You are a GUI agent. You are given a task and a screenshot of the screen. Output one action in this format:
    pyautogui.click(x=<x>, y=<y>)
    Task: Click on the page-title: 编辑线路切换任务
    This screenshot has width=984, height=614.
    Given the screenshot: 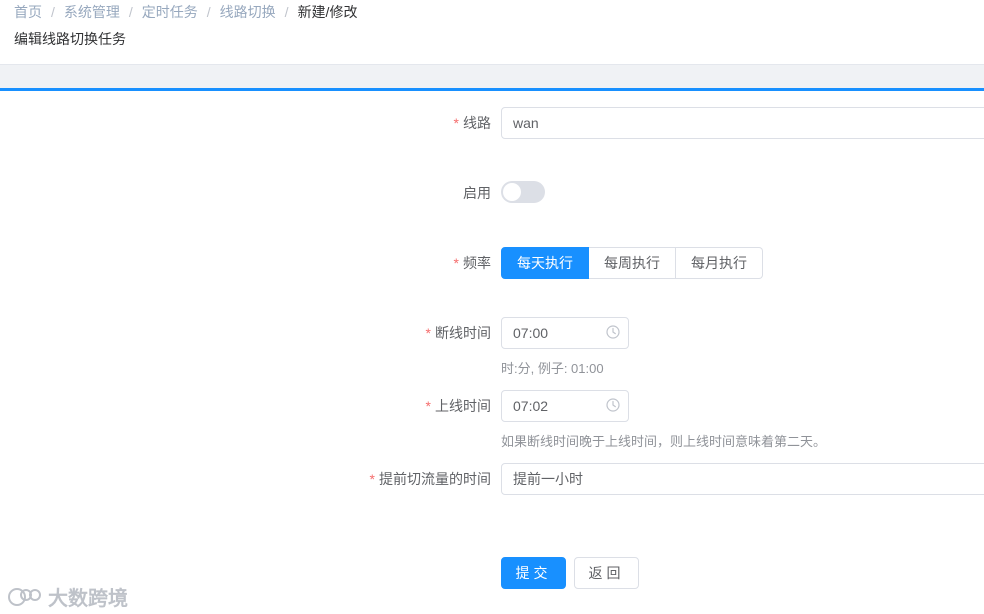 What is the action you would take?
    pyautogui.click(x=70, y=39)
    